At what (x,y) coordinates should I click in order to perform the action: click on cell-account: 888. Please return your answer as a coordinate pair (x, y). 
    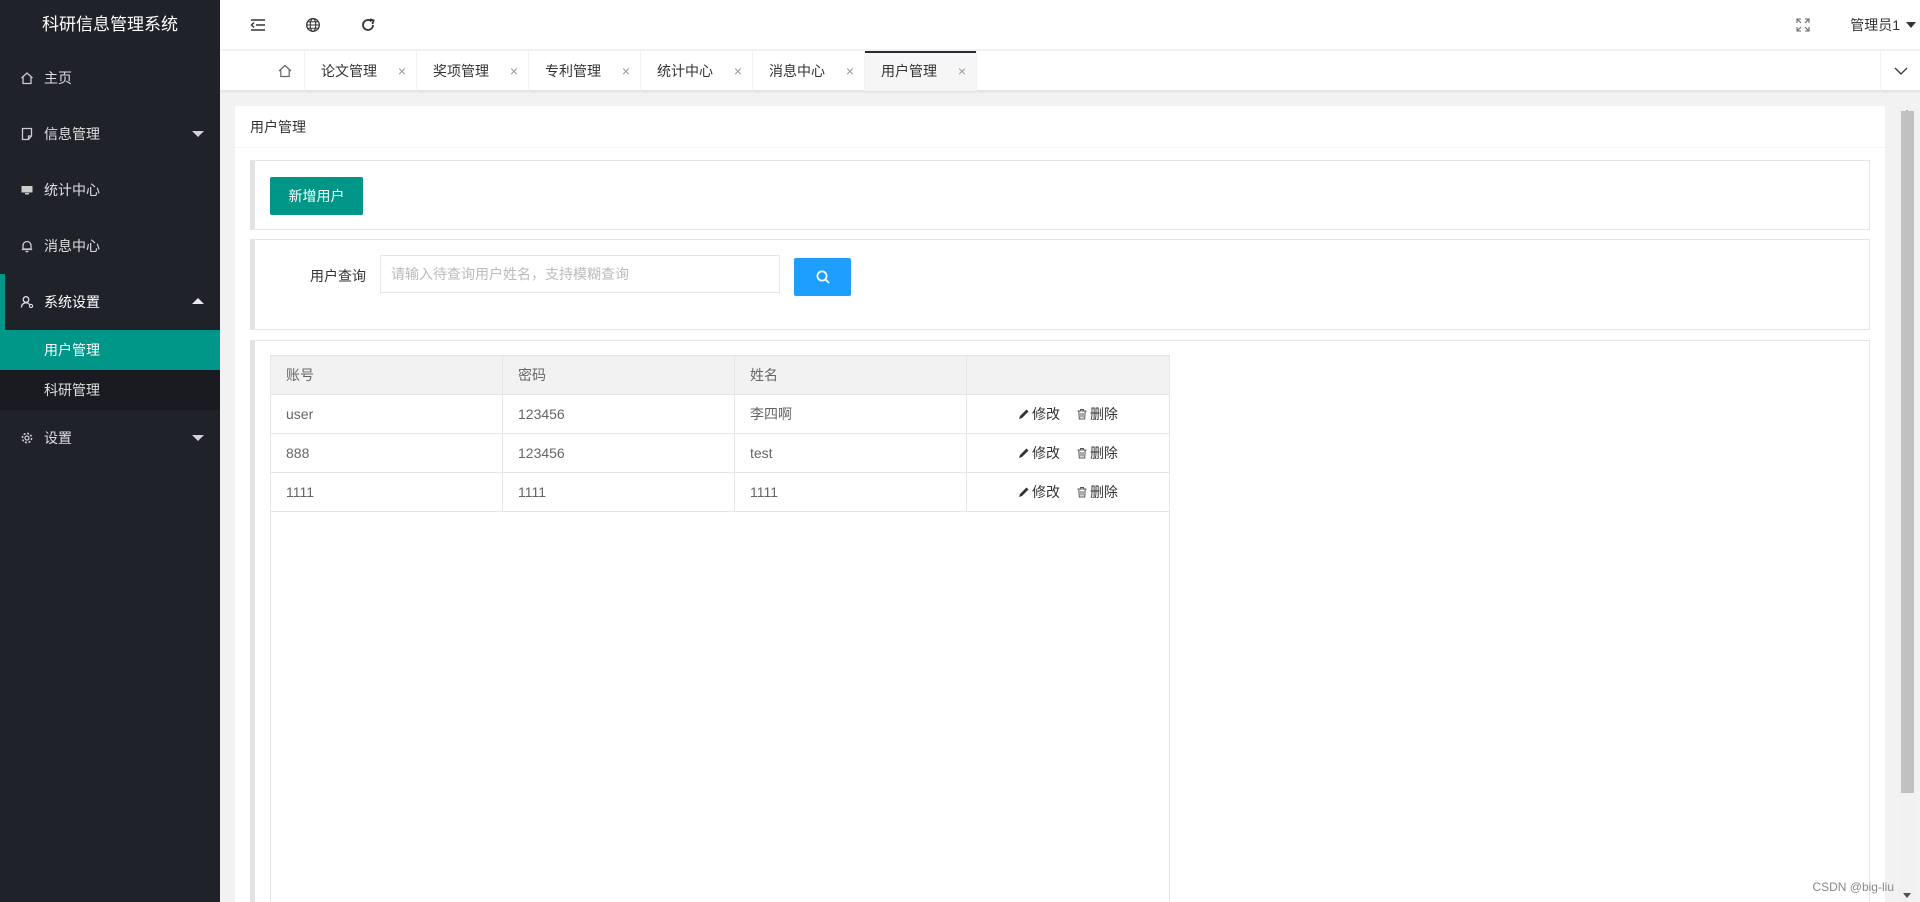
    Looking at the image, I should click on (386, 453).